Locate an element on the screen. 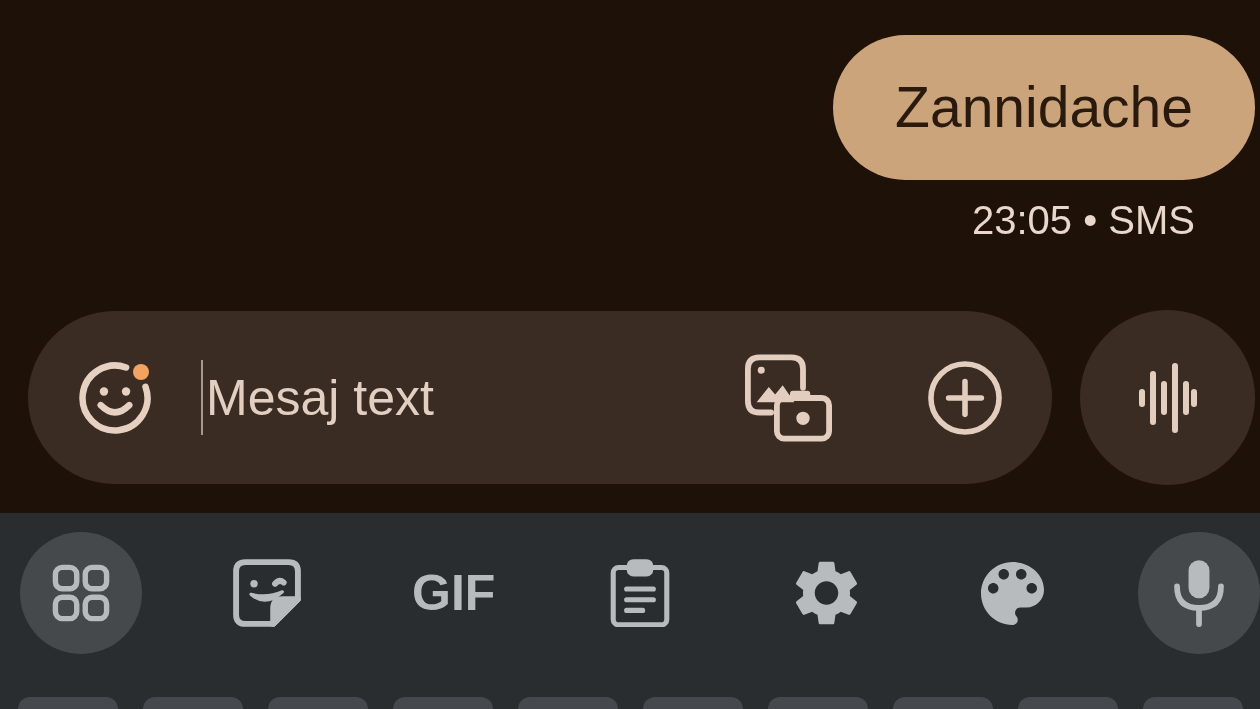 This screenshot has height=709, width=1260. waveform-icon is located at coordinates (1167, 397).